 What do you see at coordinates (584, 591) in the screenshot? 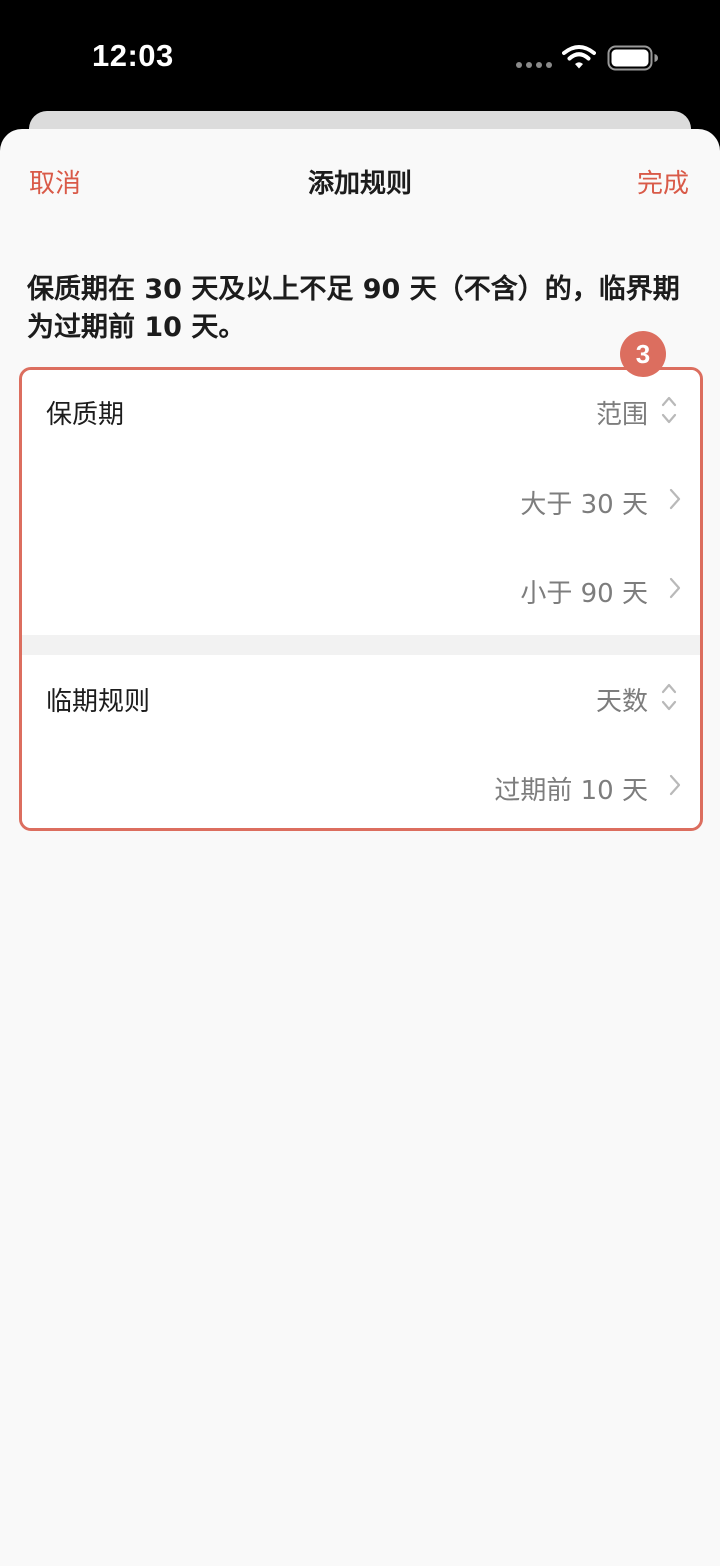
I see `shelf-life-max-row: 小于 90 天` at bounding box center [584, 591].